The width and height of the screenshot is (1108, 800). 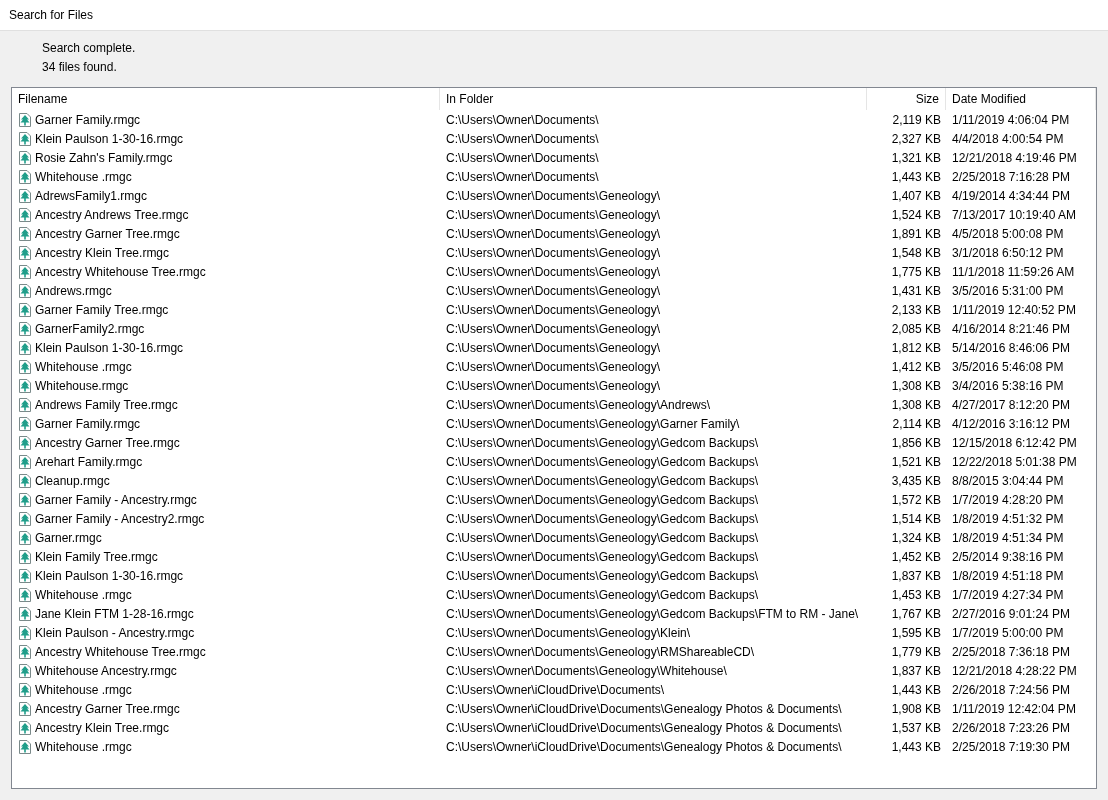 I want to click on file-row: Klein Paulson 1-30-16.rmgc C:\Users\Owner\Documents\ 2,327 KB 4/4/2018 4:00:54 PM, so click(x=554, y=138).